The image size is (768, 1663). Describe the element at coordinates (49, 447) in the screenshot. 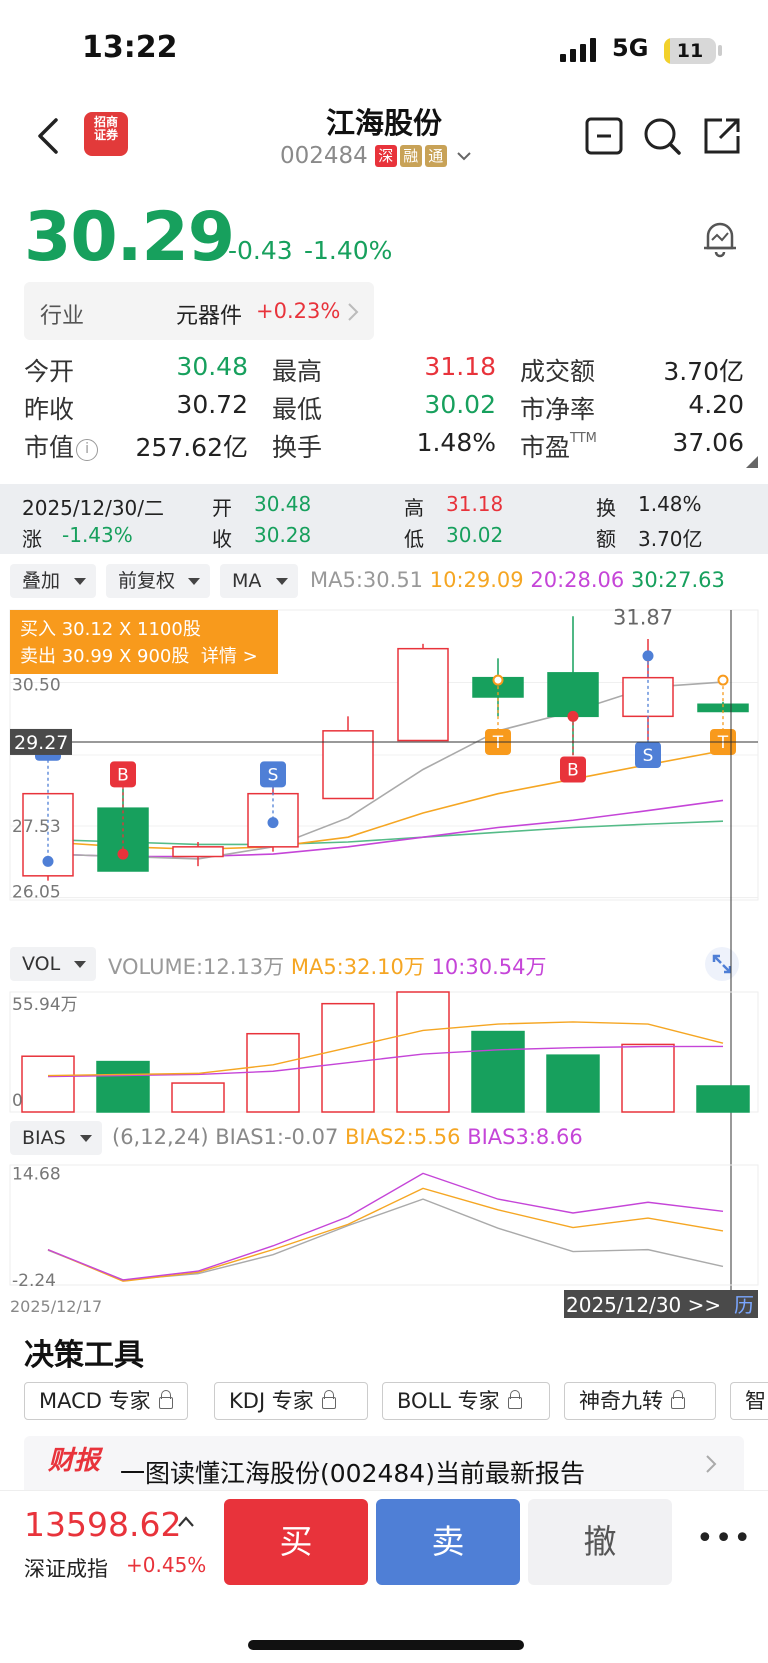

I see `market-cap-label-text: 市值` at that location.